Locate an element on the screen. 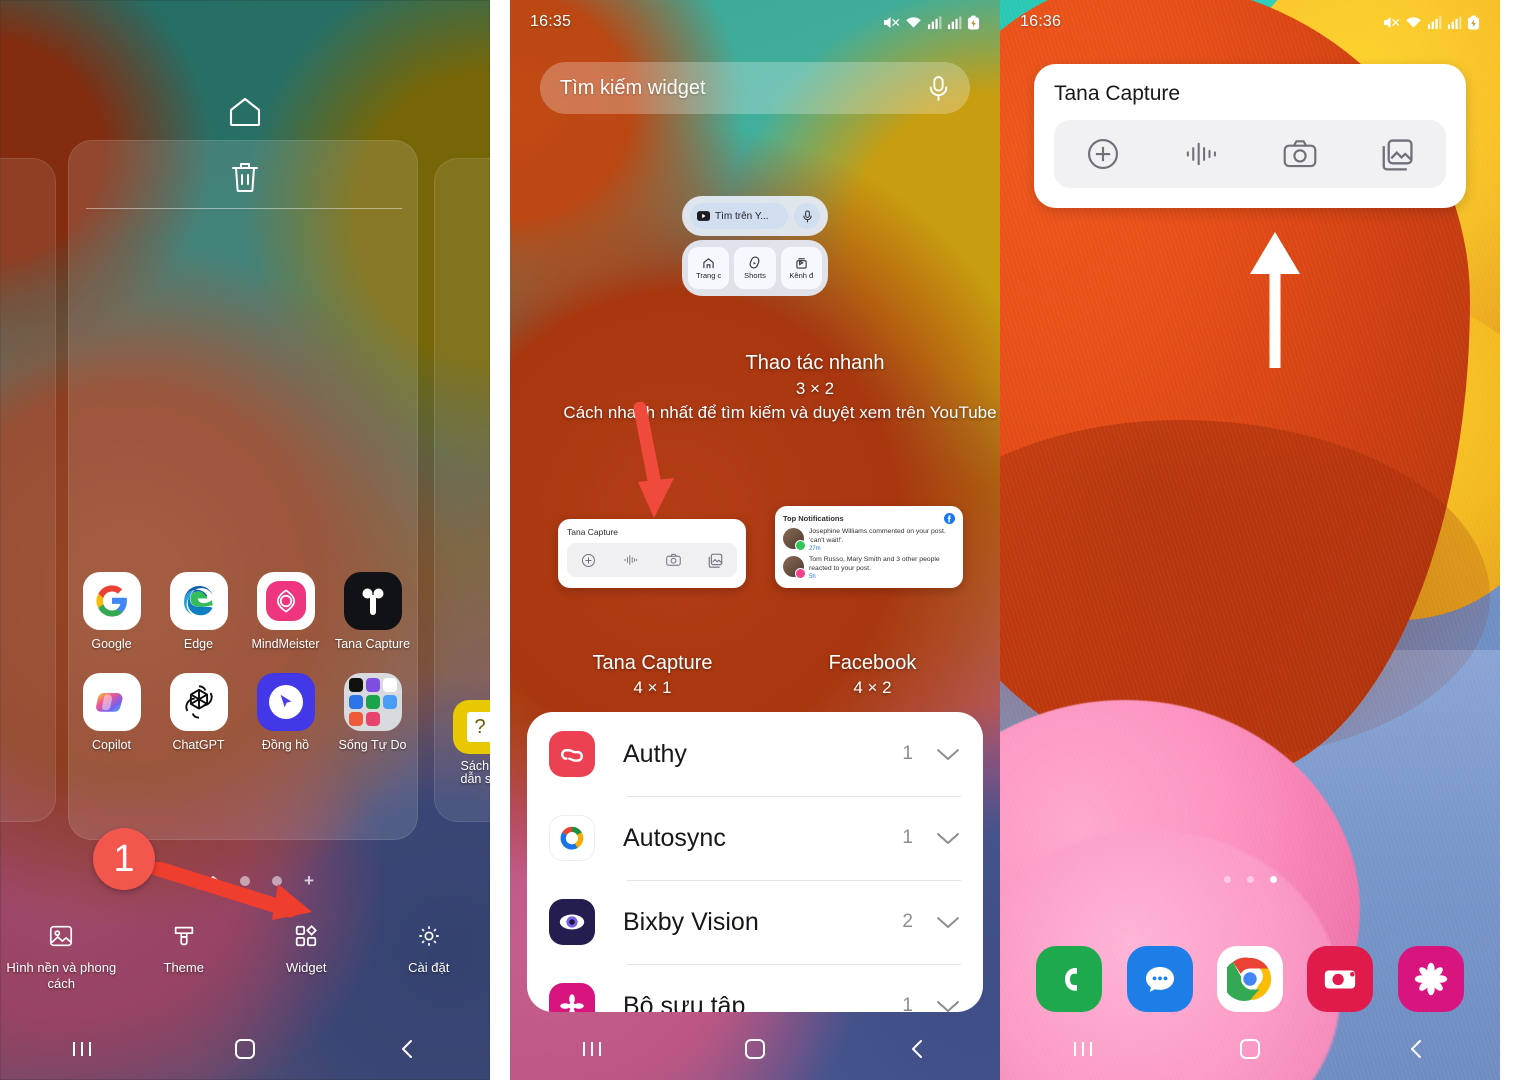 Image resolution: width=1520 pixels, height=1080 pixels. gear-icon is located at coordinates (429, 936).